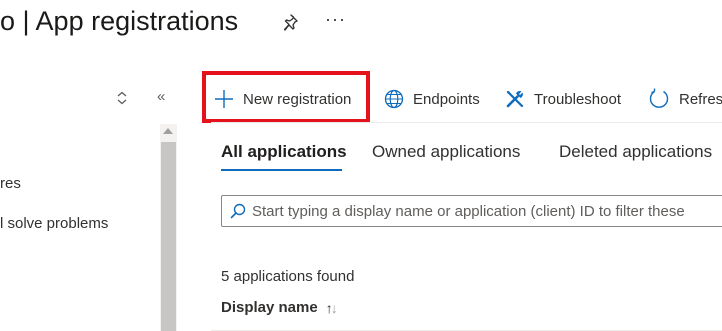 This screenshot has width=722, height=331. Describe the element at coordinates (224, 99) in the screenshot. I see `plus-icon` at that location.